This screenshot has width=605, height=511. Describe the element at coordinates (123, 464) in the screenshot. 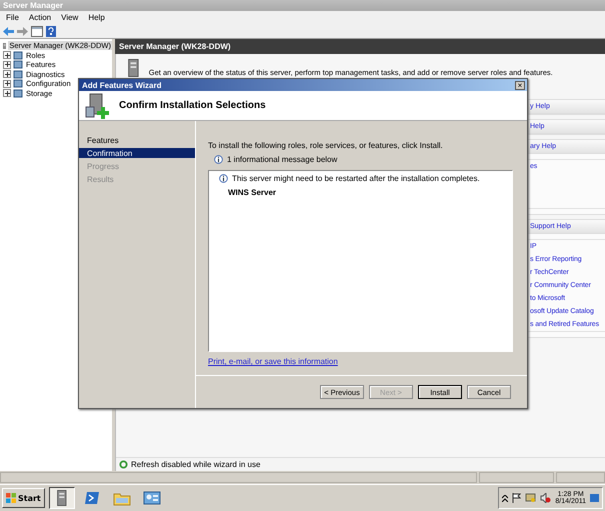

I see `refresh-icon` at that location.